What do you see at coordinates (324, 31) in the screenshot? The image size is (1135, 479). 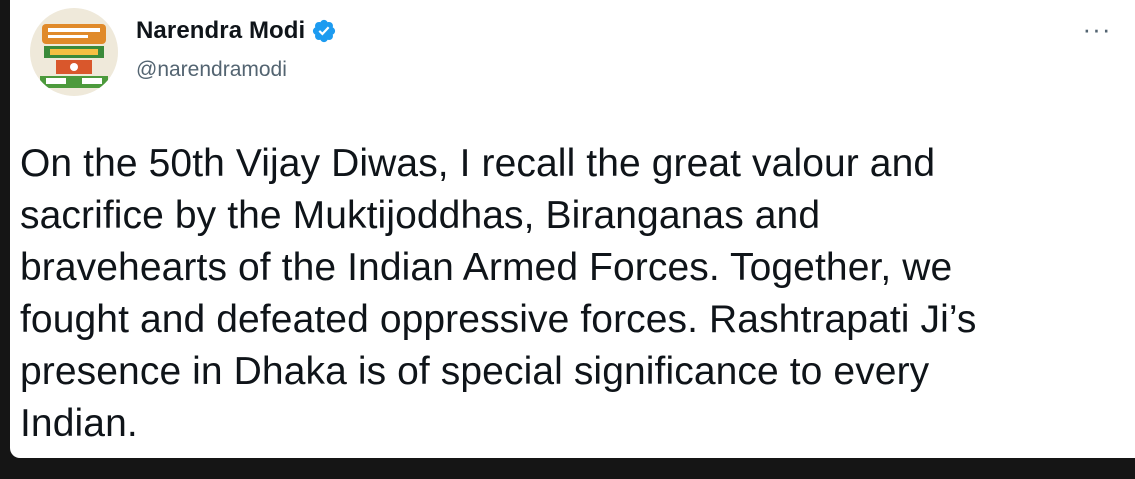 I see `verified-badge-icon` at bounding box center [324, 31].